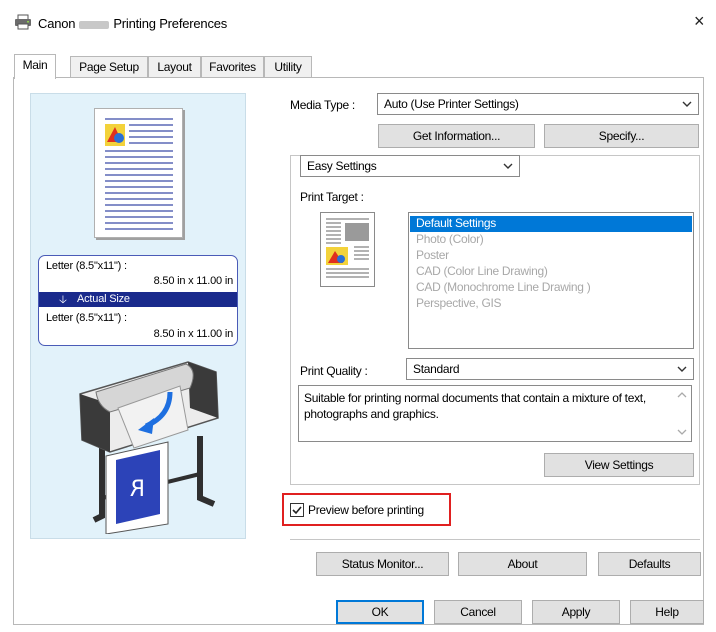 Image resolution: width=716 pixels, height=632 pixels. Describe the element at coordinates (94, 24) in the screenshot. I see `redacted-model-name` at that location.